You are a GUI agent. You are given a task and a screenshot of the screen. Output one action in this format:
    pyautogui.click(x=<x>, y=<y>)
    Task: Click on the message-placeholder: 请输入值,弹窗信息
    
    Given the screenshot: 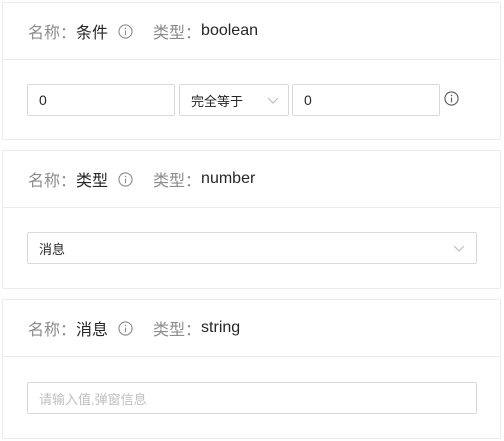 What is the action you would take?
    pyautogui.click(x=93, y=399)
    